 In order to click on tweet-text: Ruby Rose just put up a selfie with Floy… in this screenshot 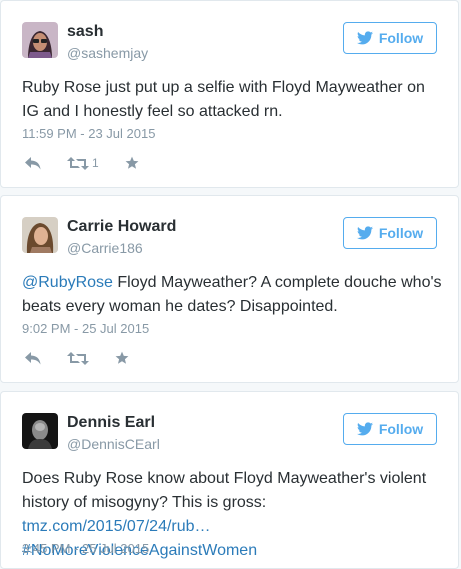, I will do `click(223, 99)`.